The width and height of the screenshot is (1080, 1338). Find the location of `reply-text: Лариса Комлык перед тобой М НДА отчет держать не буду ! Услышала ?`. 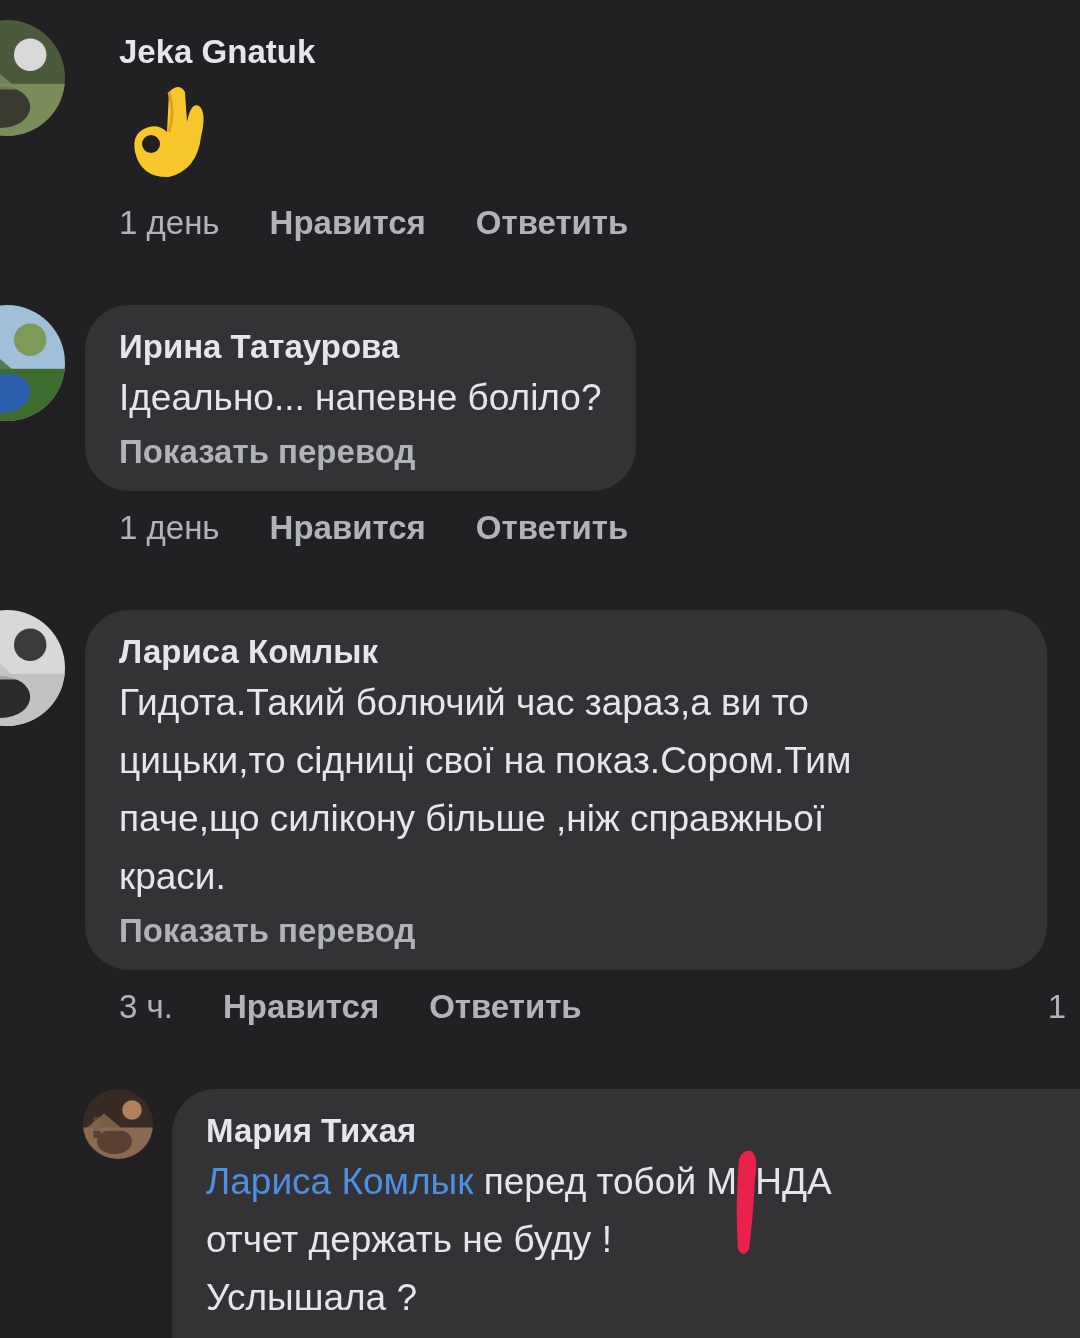

reply-text: Лариса Комлык перед тобой М НДА отчет держать не буду ! Услышала ? is located at coordinates (643, 1240).